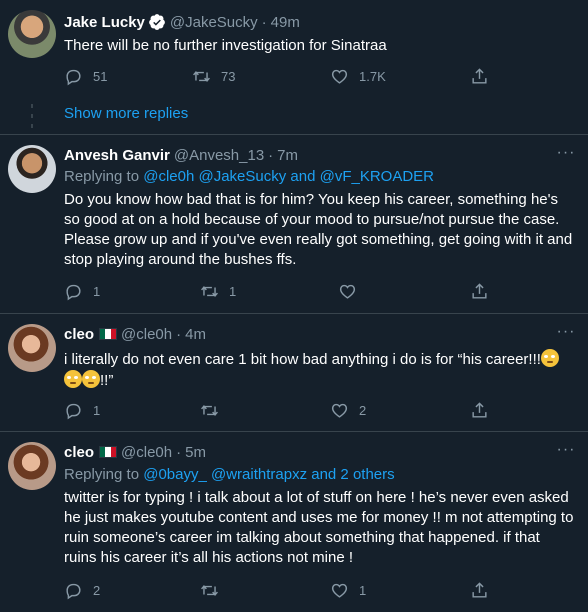 Image resolution: width=588 pixels, height=612 pixels. I want to click on timestamp: 7m, so click(287, 155).